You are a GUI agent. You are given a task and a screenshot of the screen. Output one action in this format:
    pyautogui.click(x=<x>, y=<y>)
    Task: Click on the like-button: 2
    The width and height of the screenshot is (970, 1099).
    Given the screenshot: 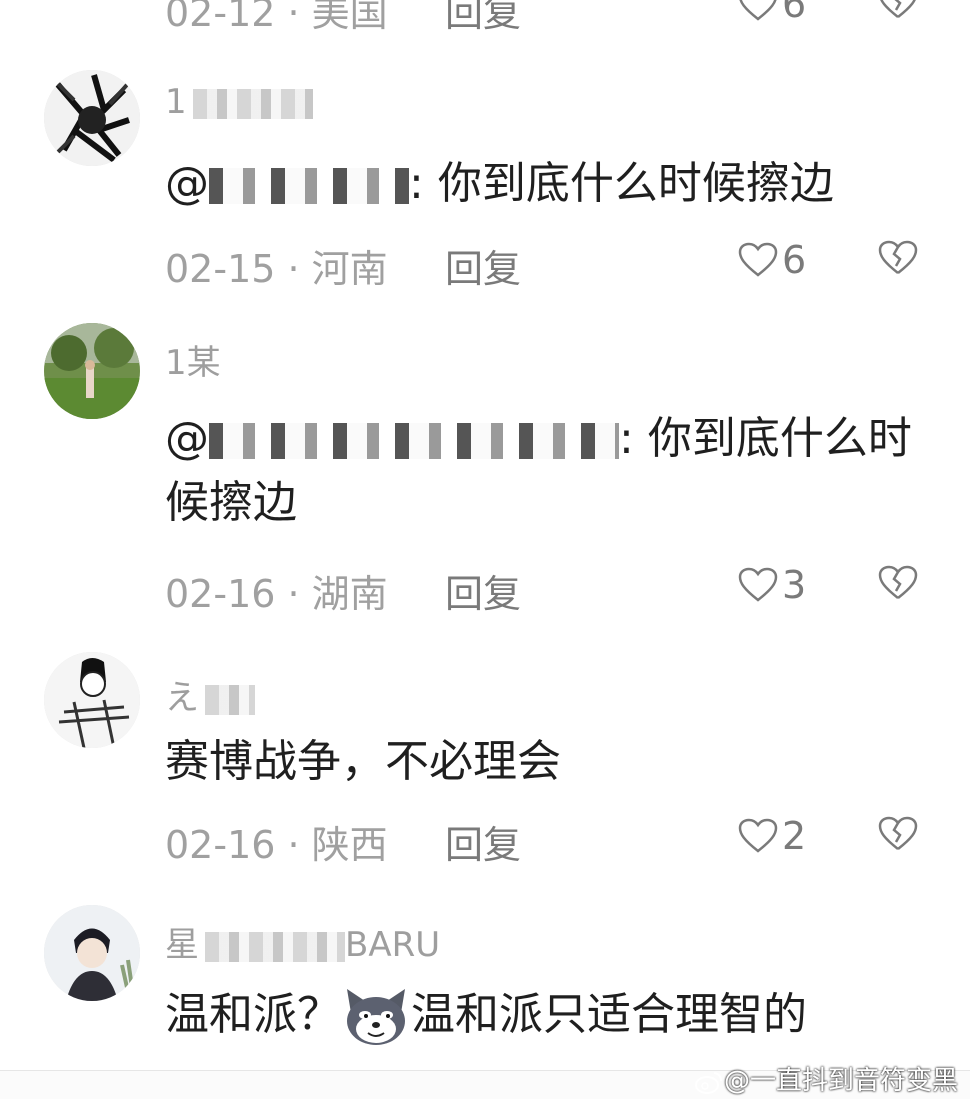 What is the action you would take?
    pyautogui.click(x=772, y=836)
    